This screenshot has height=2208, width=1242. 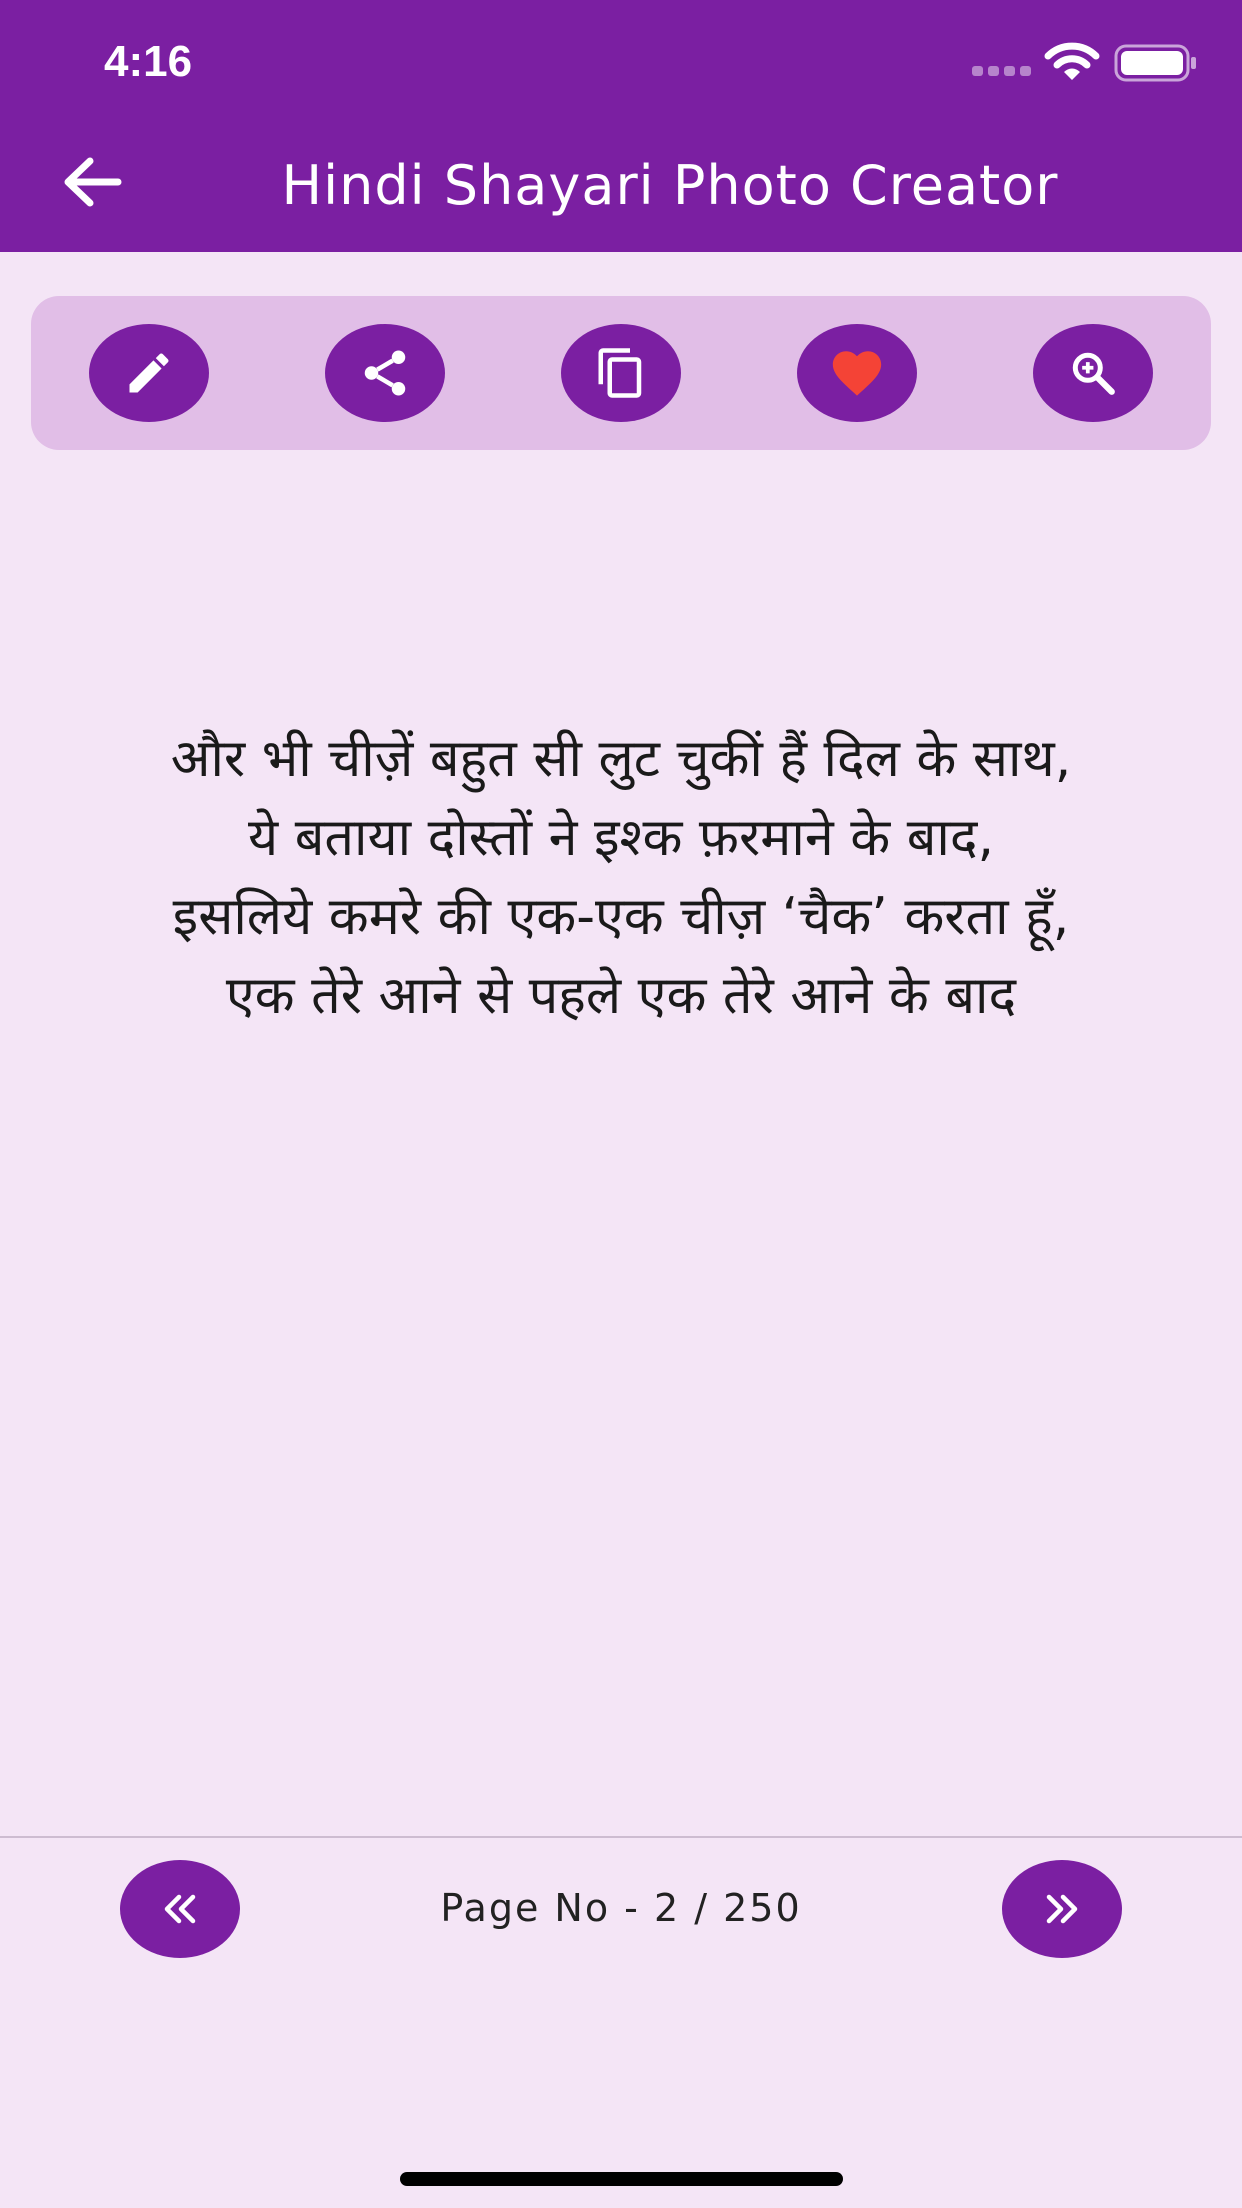 I want to click on chevron-double-left-icon, so click(x=180, y=1909).